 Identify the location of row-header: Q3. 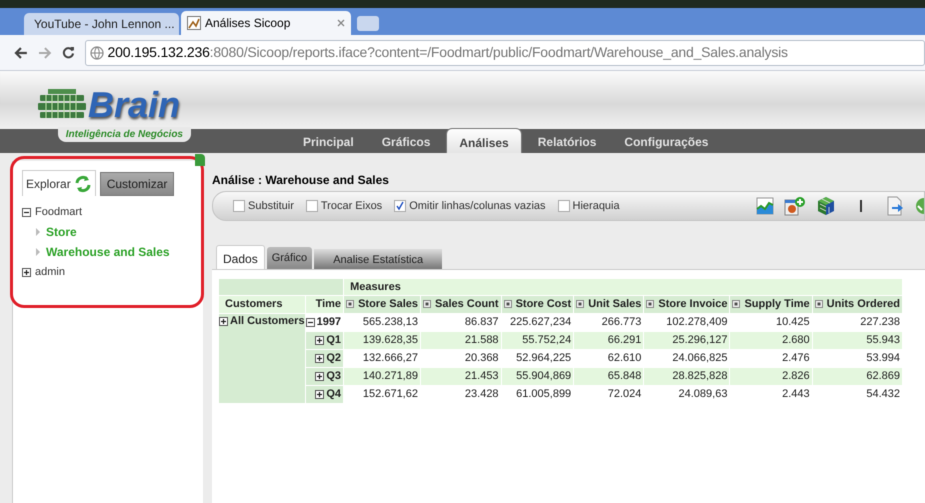
(325, 376).